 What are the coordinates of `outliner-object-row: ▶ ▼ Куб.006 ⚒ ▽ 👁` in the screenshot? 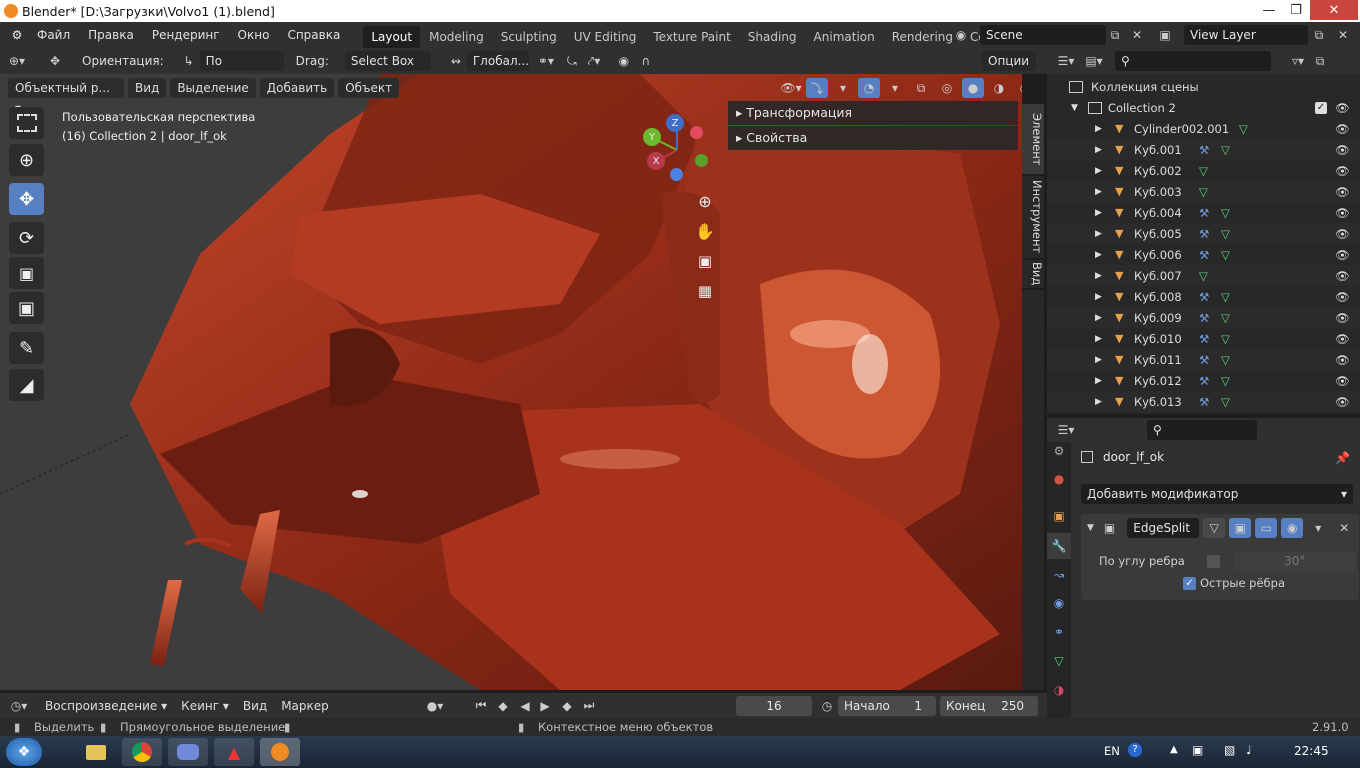 It's located at (1203, 254).